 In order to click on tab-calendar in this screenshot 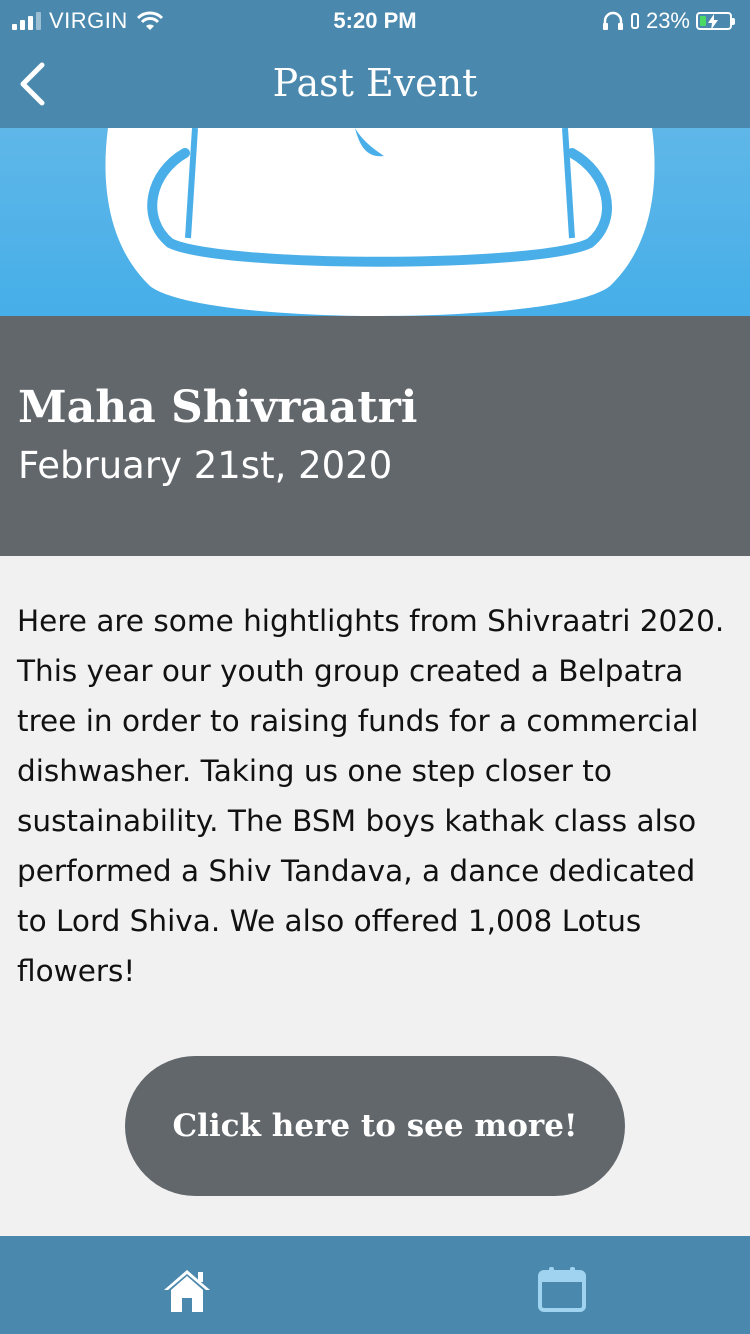, I will do `click(562, 1290)`.